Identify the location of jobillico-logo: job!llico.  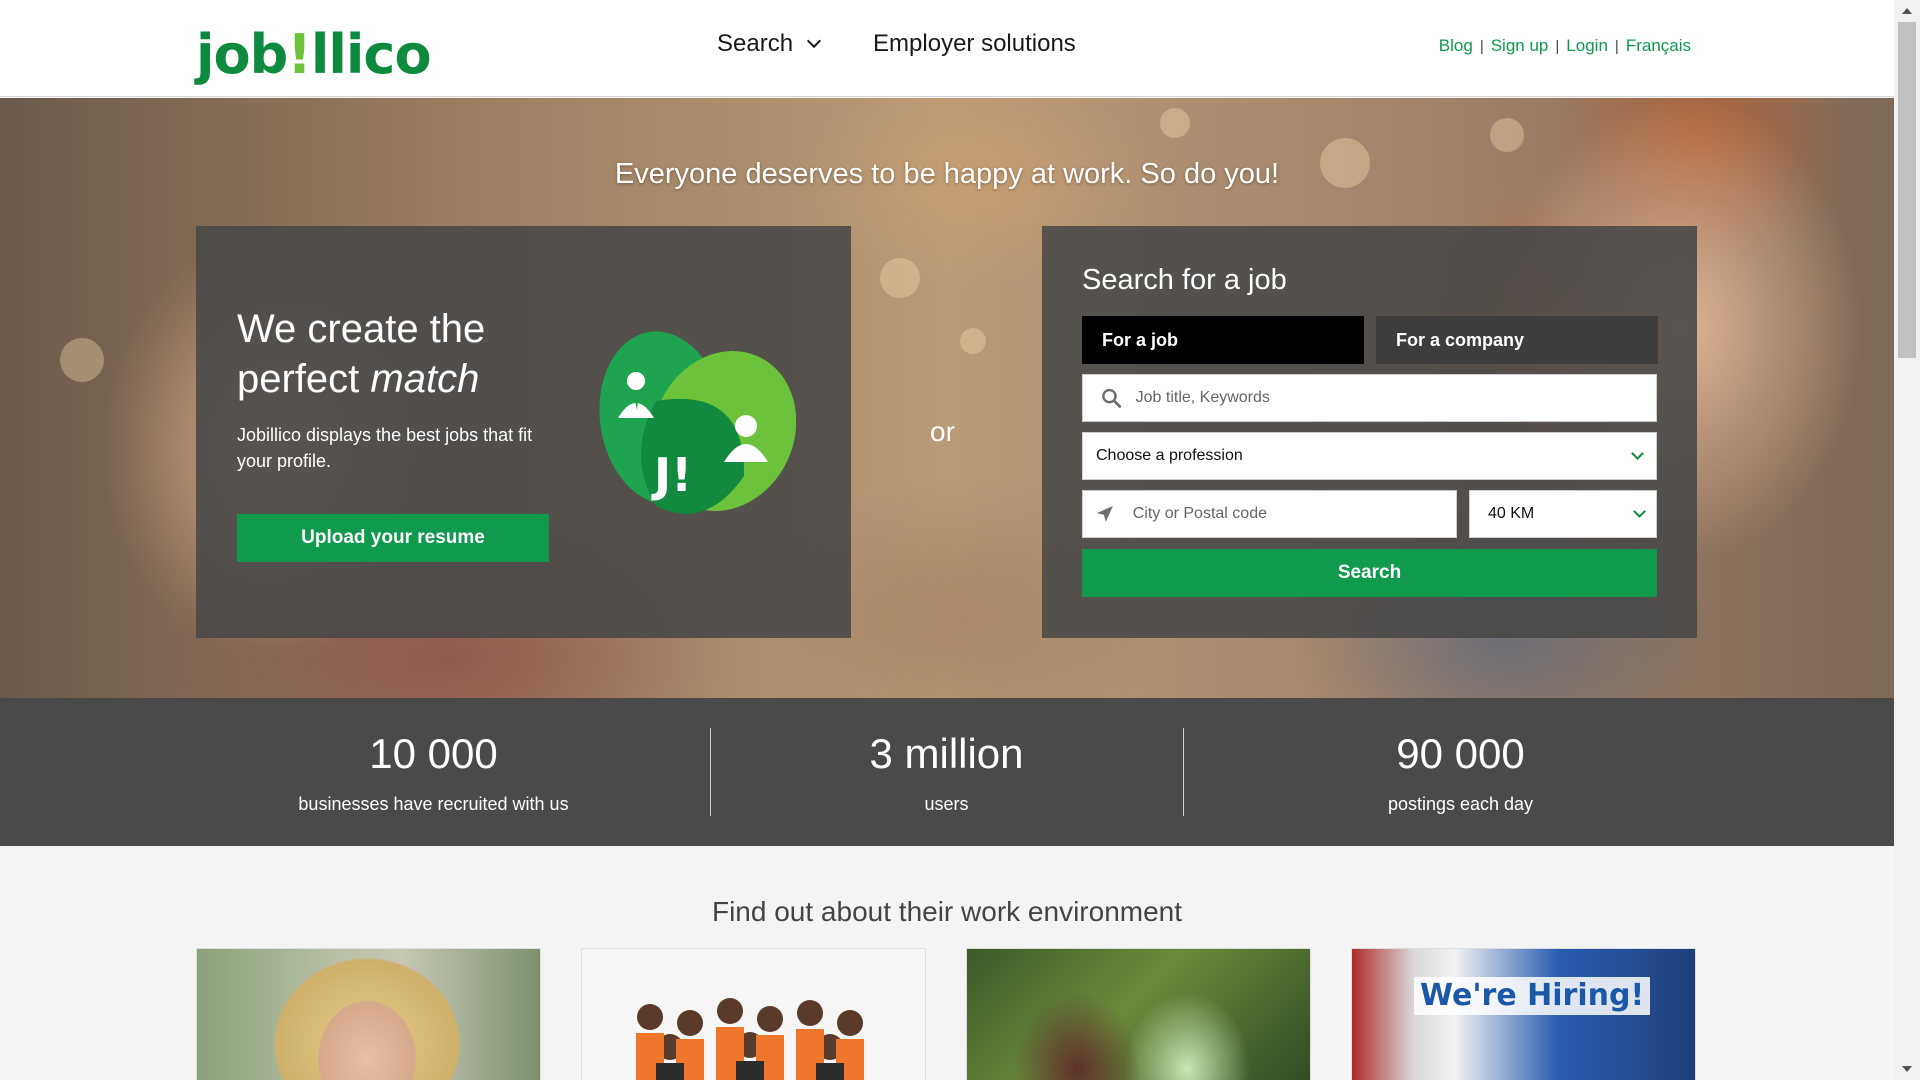
(314, 50).